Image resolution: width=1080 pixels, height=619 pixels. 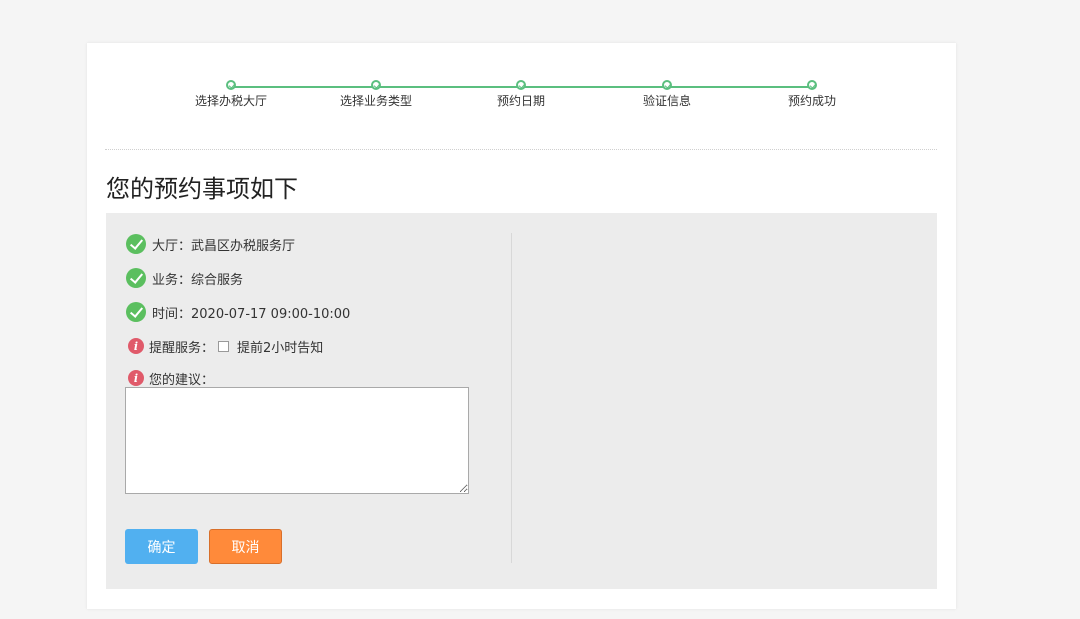 I want to click on hall-text: 大厅：武昌区办税服务厅, so click(x=224, y=246).